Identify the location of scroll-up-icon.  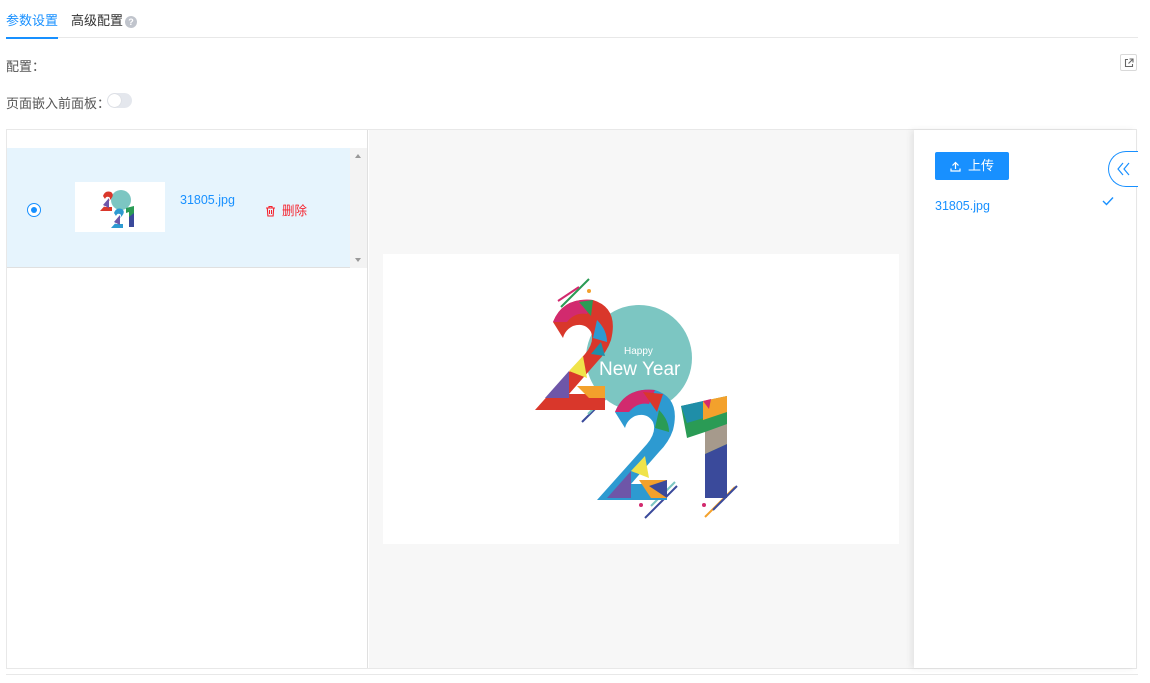
(358, 156).